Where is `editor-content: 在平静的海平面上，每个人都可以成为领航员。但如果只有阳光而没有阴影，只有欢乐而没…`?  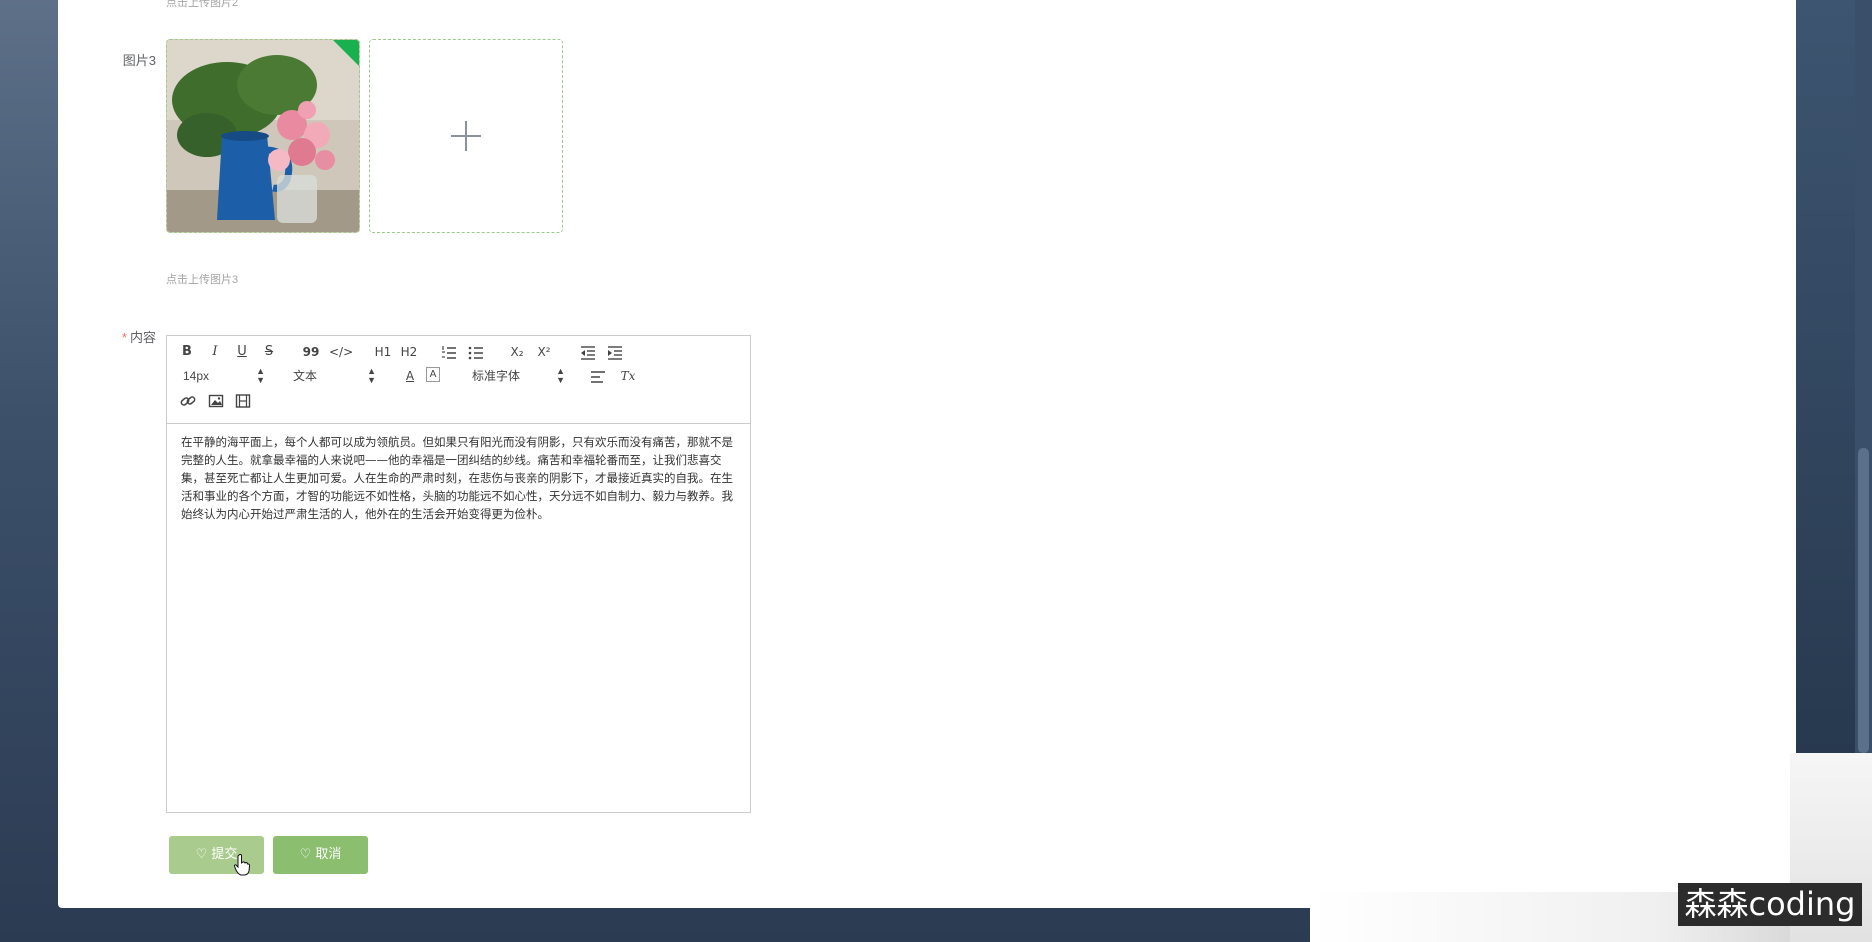
editor-content: 在平静的海平面上，每个人都可以成为领航员。但如果只有阳光而没有阴影，只有欢乐而没… is located at coordinates (457, 478).